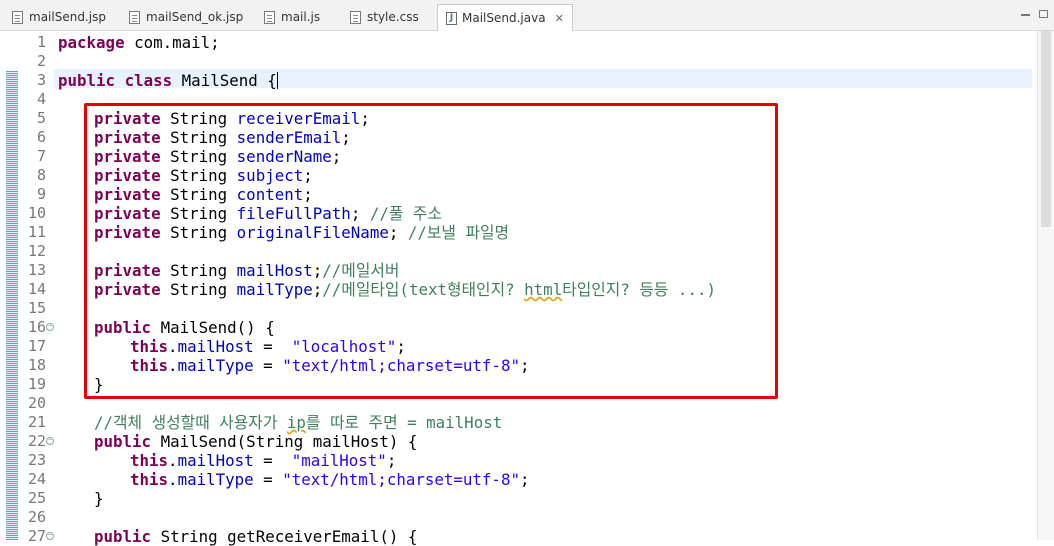 This screenshot has height=546, width=1054. Describe the element at coordinates (515, 460) in the screenshot. I see `code-line: 23 this.mailHost = "mailHost";` at that location.